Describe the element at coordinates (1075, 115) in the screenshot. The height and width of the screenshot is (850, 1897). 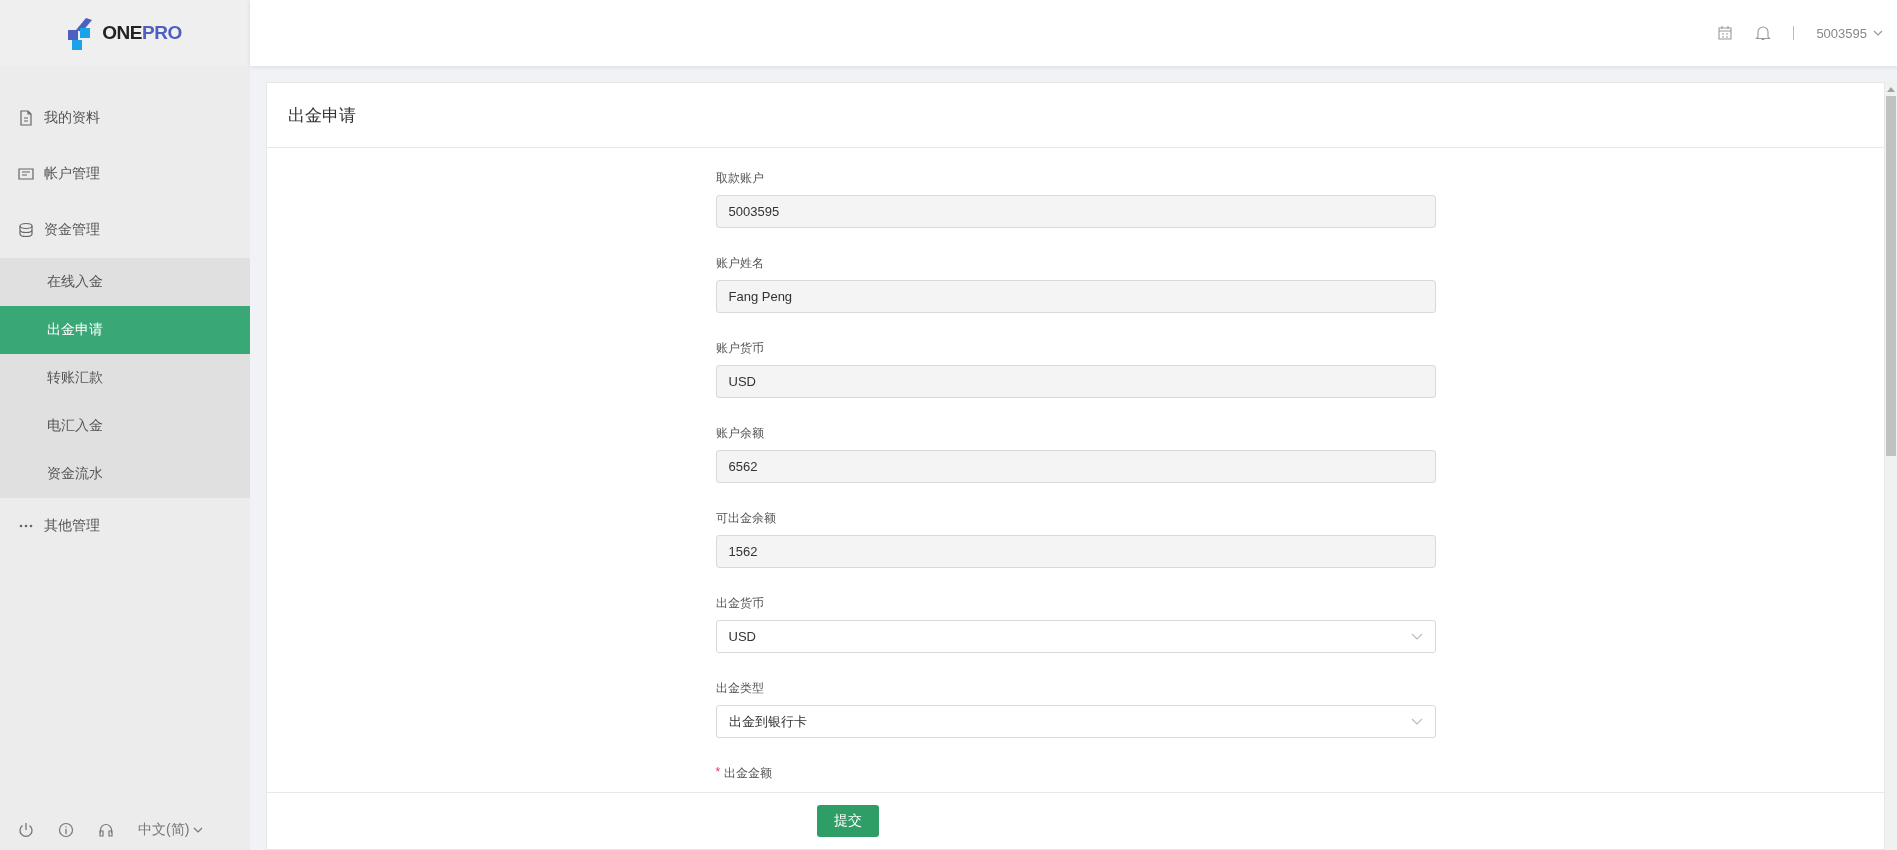
I see `page-title: 出金申请` at that location.